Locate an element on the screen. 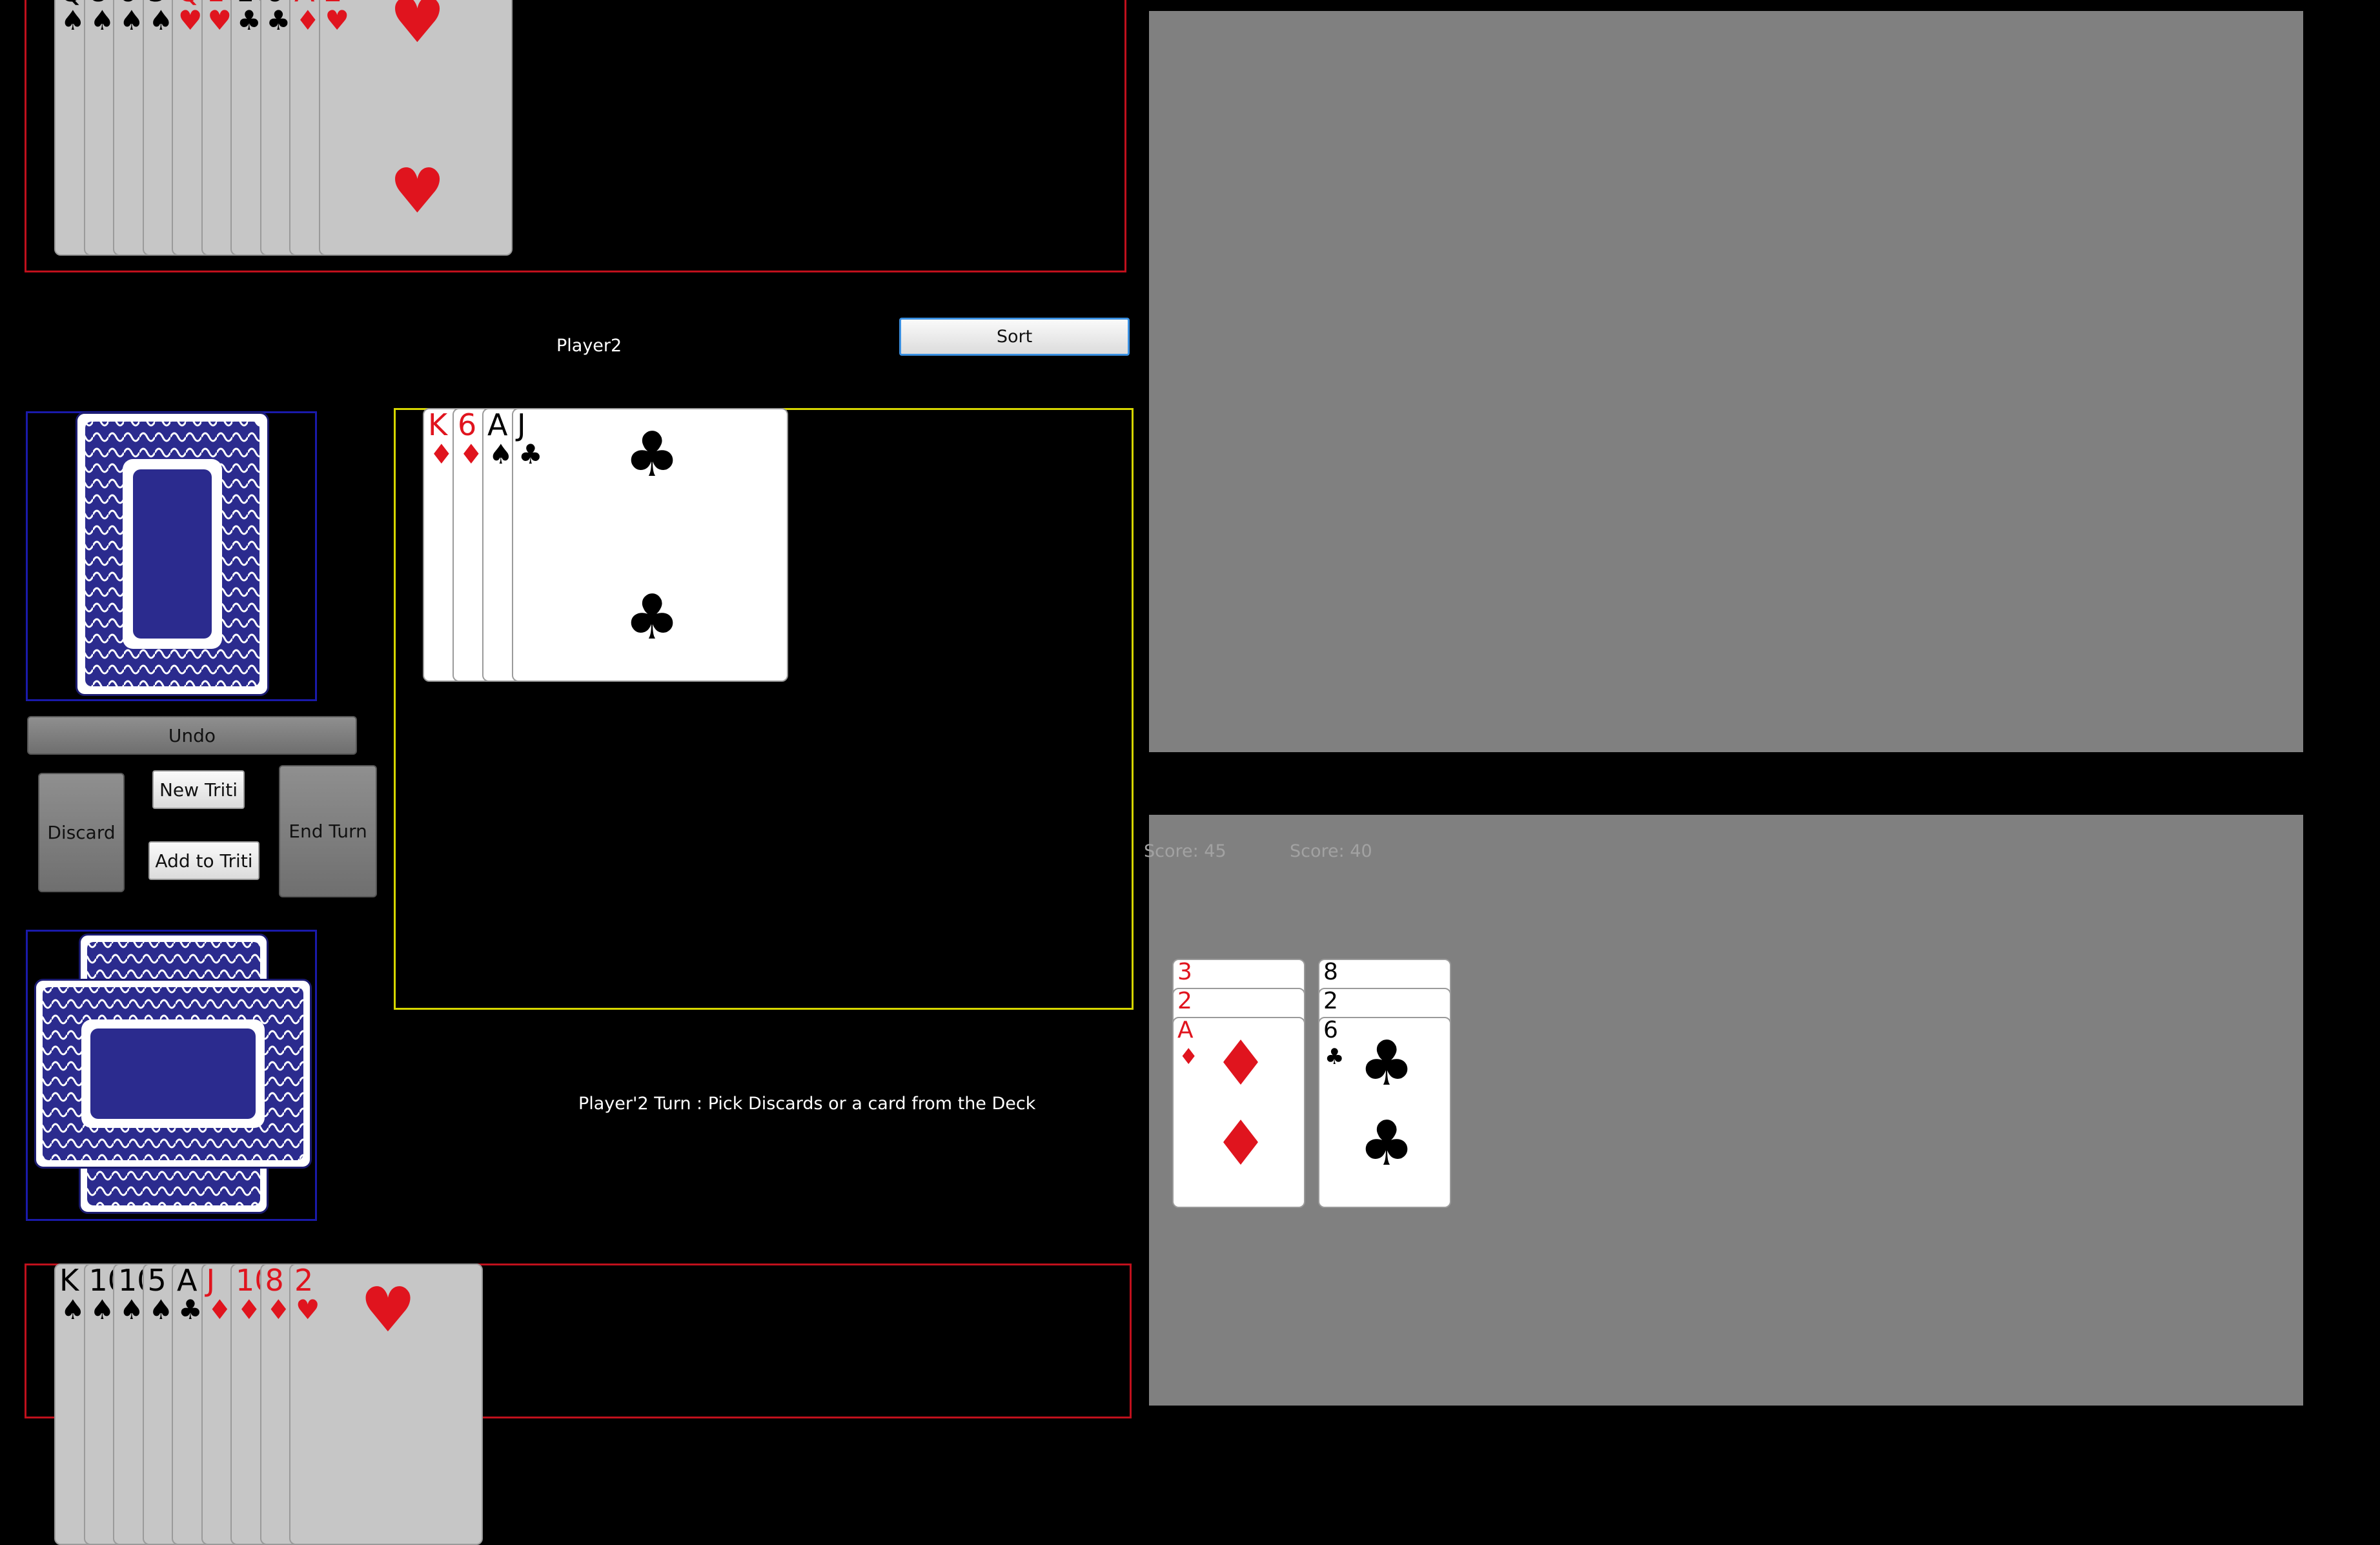 This screenshot has height=1545, width=2380. new-triti-button: New Triti is located at coordinates (198, 789).